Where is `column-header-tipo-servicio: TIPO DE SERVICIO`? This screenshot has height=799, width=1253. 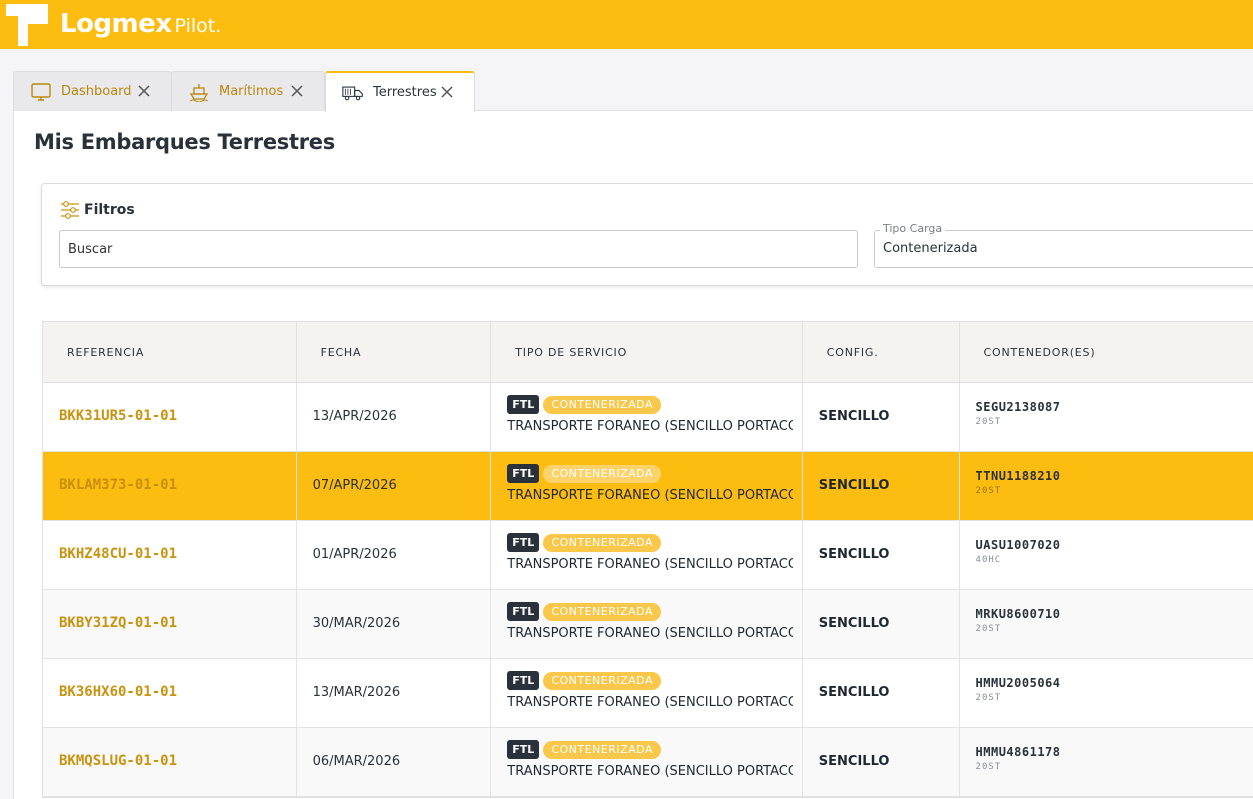
column-header-tipo-servicio: TIPO DE SERVICIO is located at coordinates (647, 352).